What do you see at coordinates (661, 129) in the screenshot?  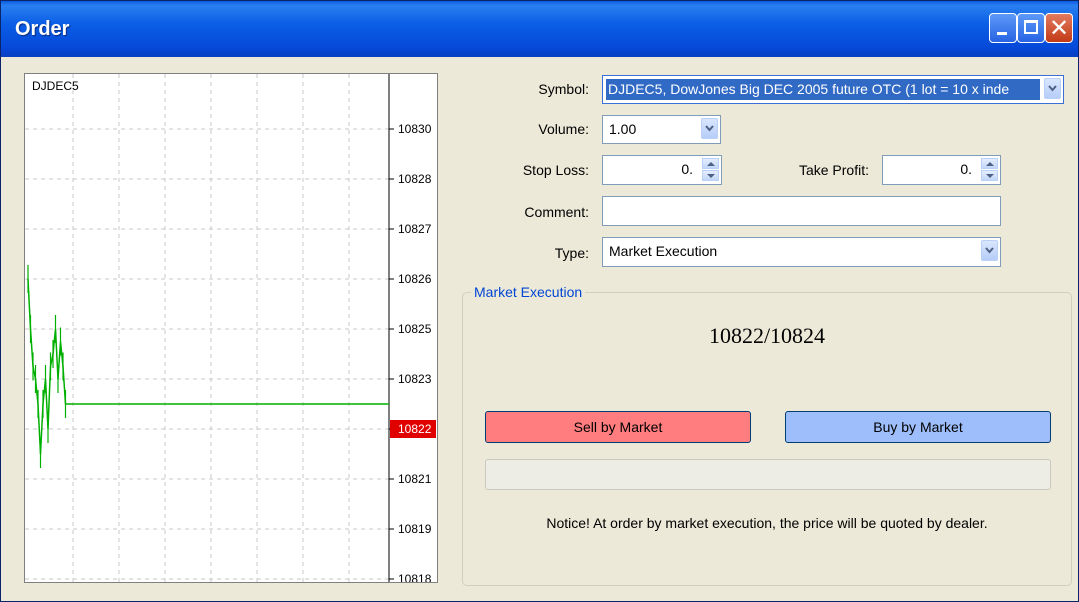 I see `volume-select: 1.00` at bounding box center [661, 129].